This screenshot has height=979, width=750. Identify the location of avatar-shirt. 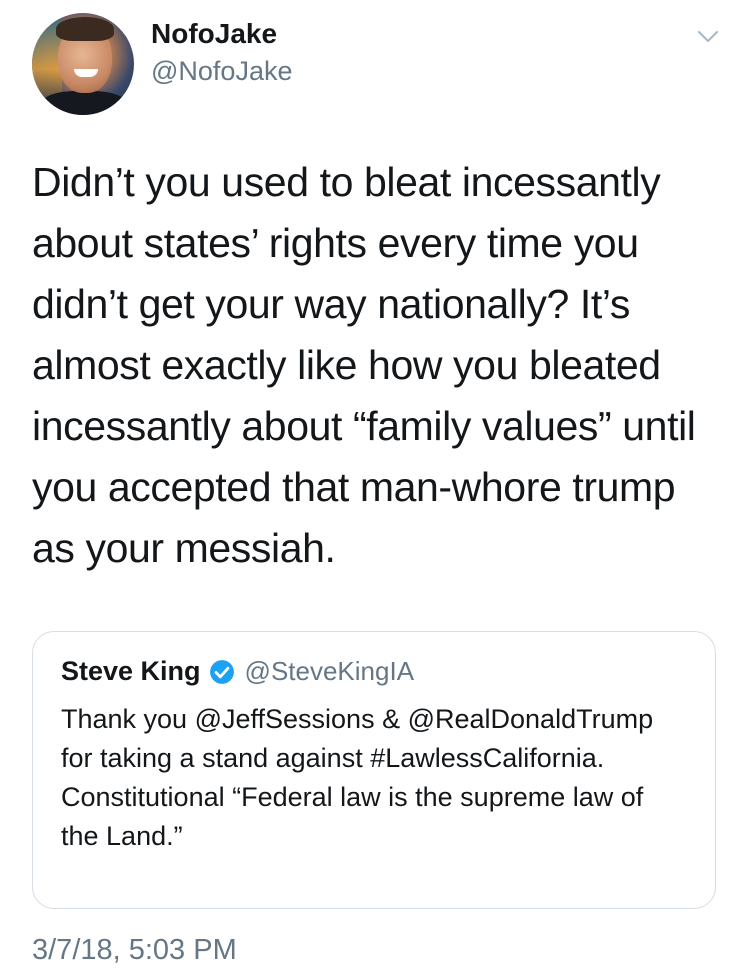
(84, 103).